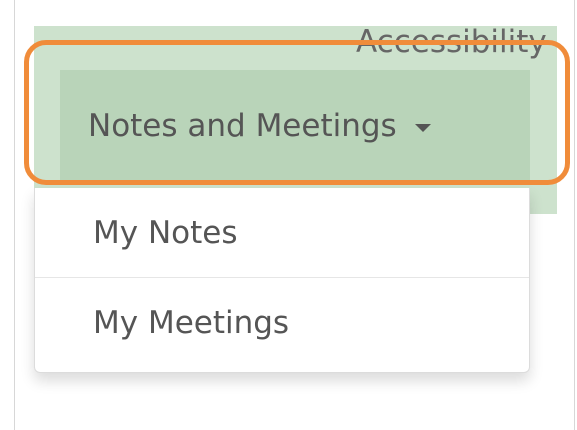 The image size is (577, 430). Describe the element at coordinates (574, 215) in the screenshot. I see `window-right-border` at that location.